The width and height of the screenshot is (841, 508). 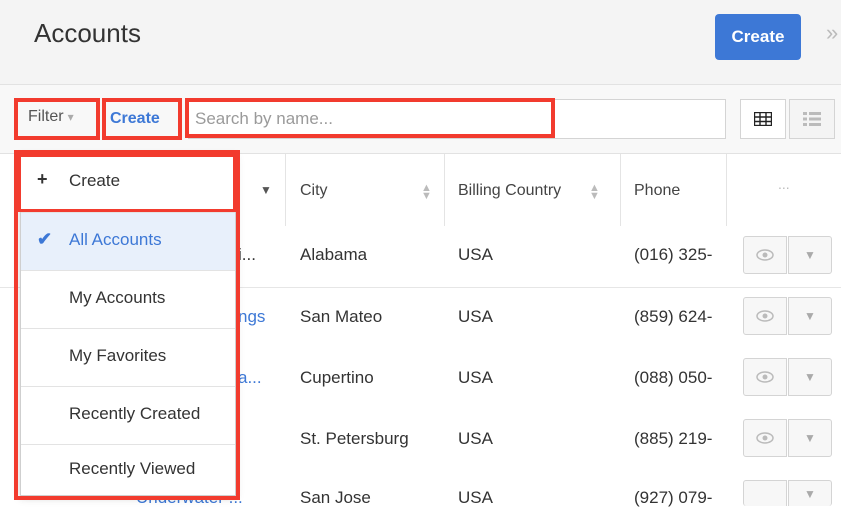 What do you see at coordinates (334, 254) in the screenshot?
I see `city-cell: Alabama` at bounding box center [334, 254].